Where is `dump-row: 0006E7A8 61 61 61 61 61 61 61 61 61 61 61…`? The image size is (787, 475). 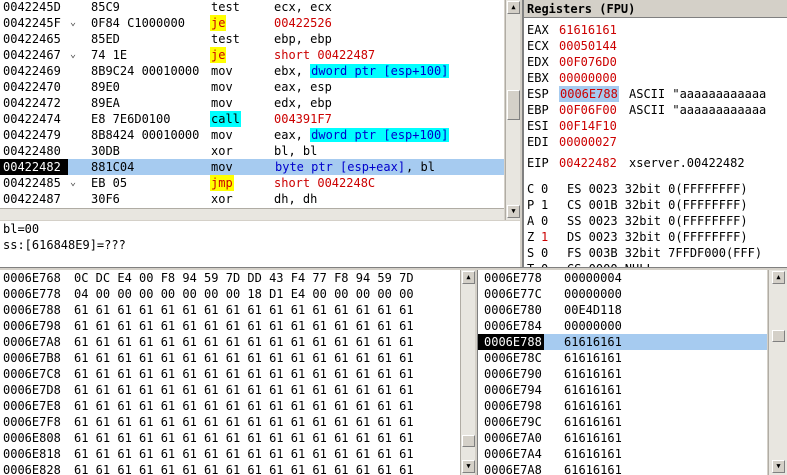 dump-row: 0006E7A8 61 61 61 61 61 61 61 61 61 61 61… is located at coordinates (230, 342).